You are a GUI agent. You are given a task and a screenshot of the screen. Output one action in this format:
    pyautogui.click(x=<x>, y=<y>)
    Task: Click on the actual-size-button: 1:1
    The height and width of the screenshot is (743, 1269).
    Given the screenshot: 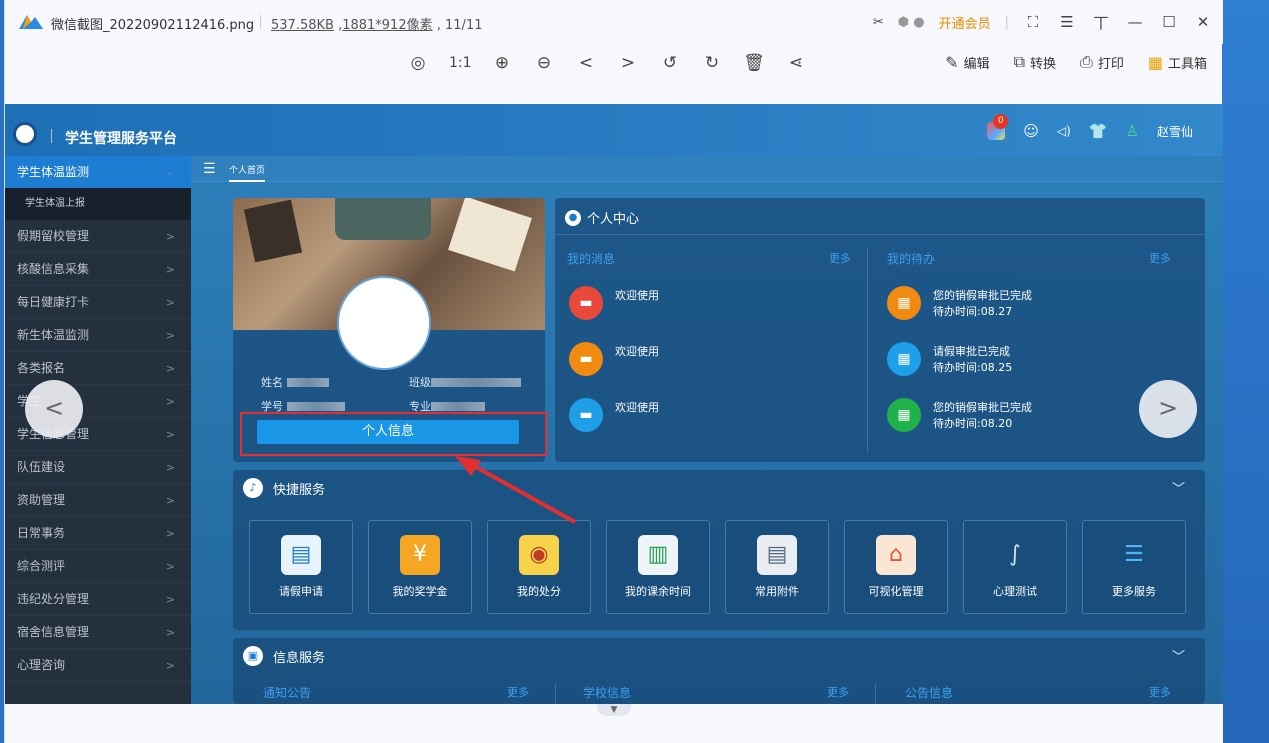 What is the action you would take?
    pyautogui.click(x=460, y=63)
    